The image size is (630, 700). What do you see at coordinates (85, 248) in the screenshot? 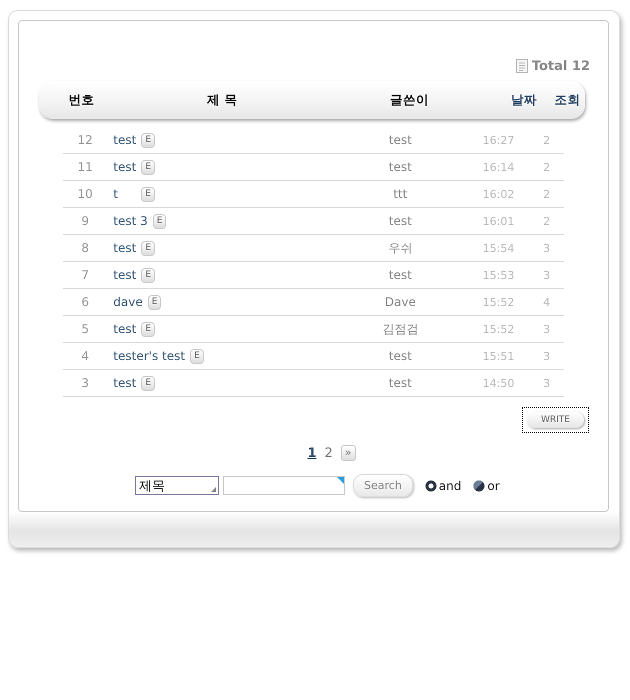
I see `post-number: 8` at bounding box center [85, 248].